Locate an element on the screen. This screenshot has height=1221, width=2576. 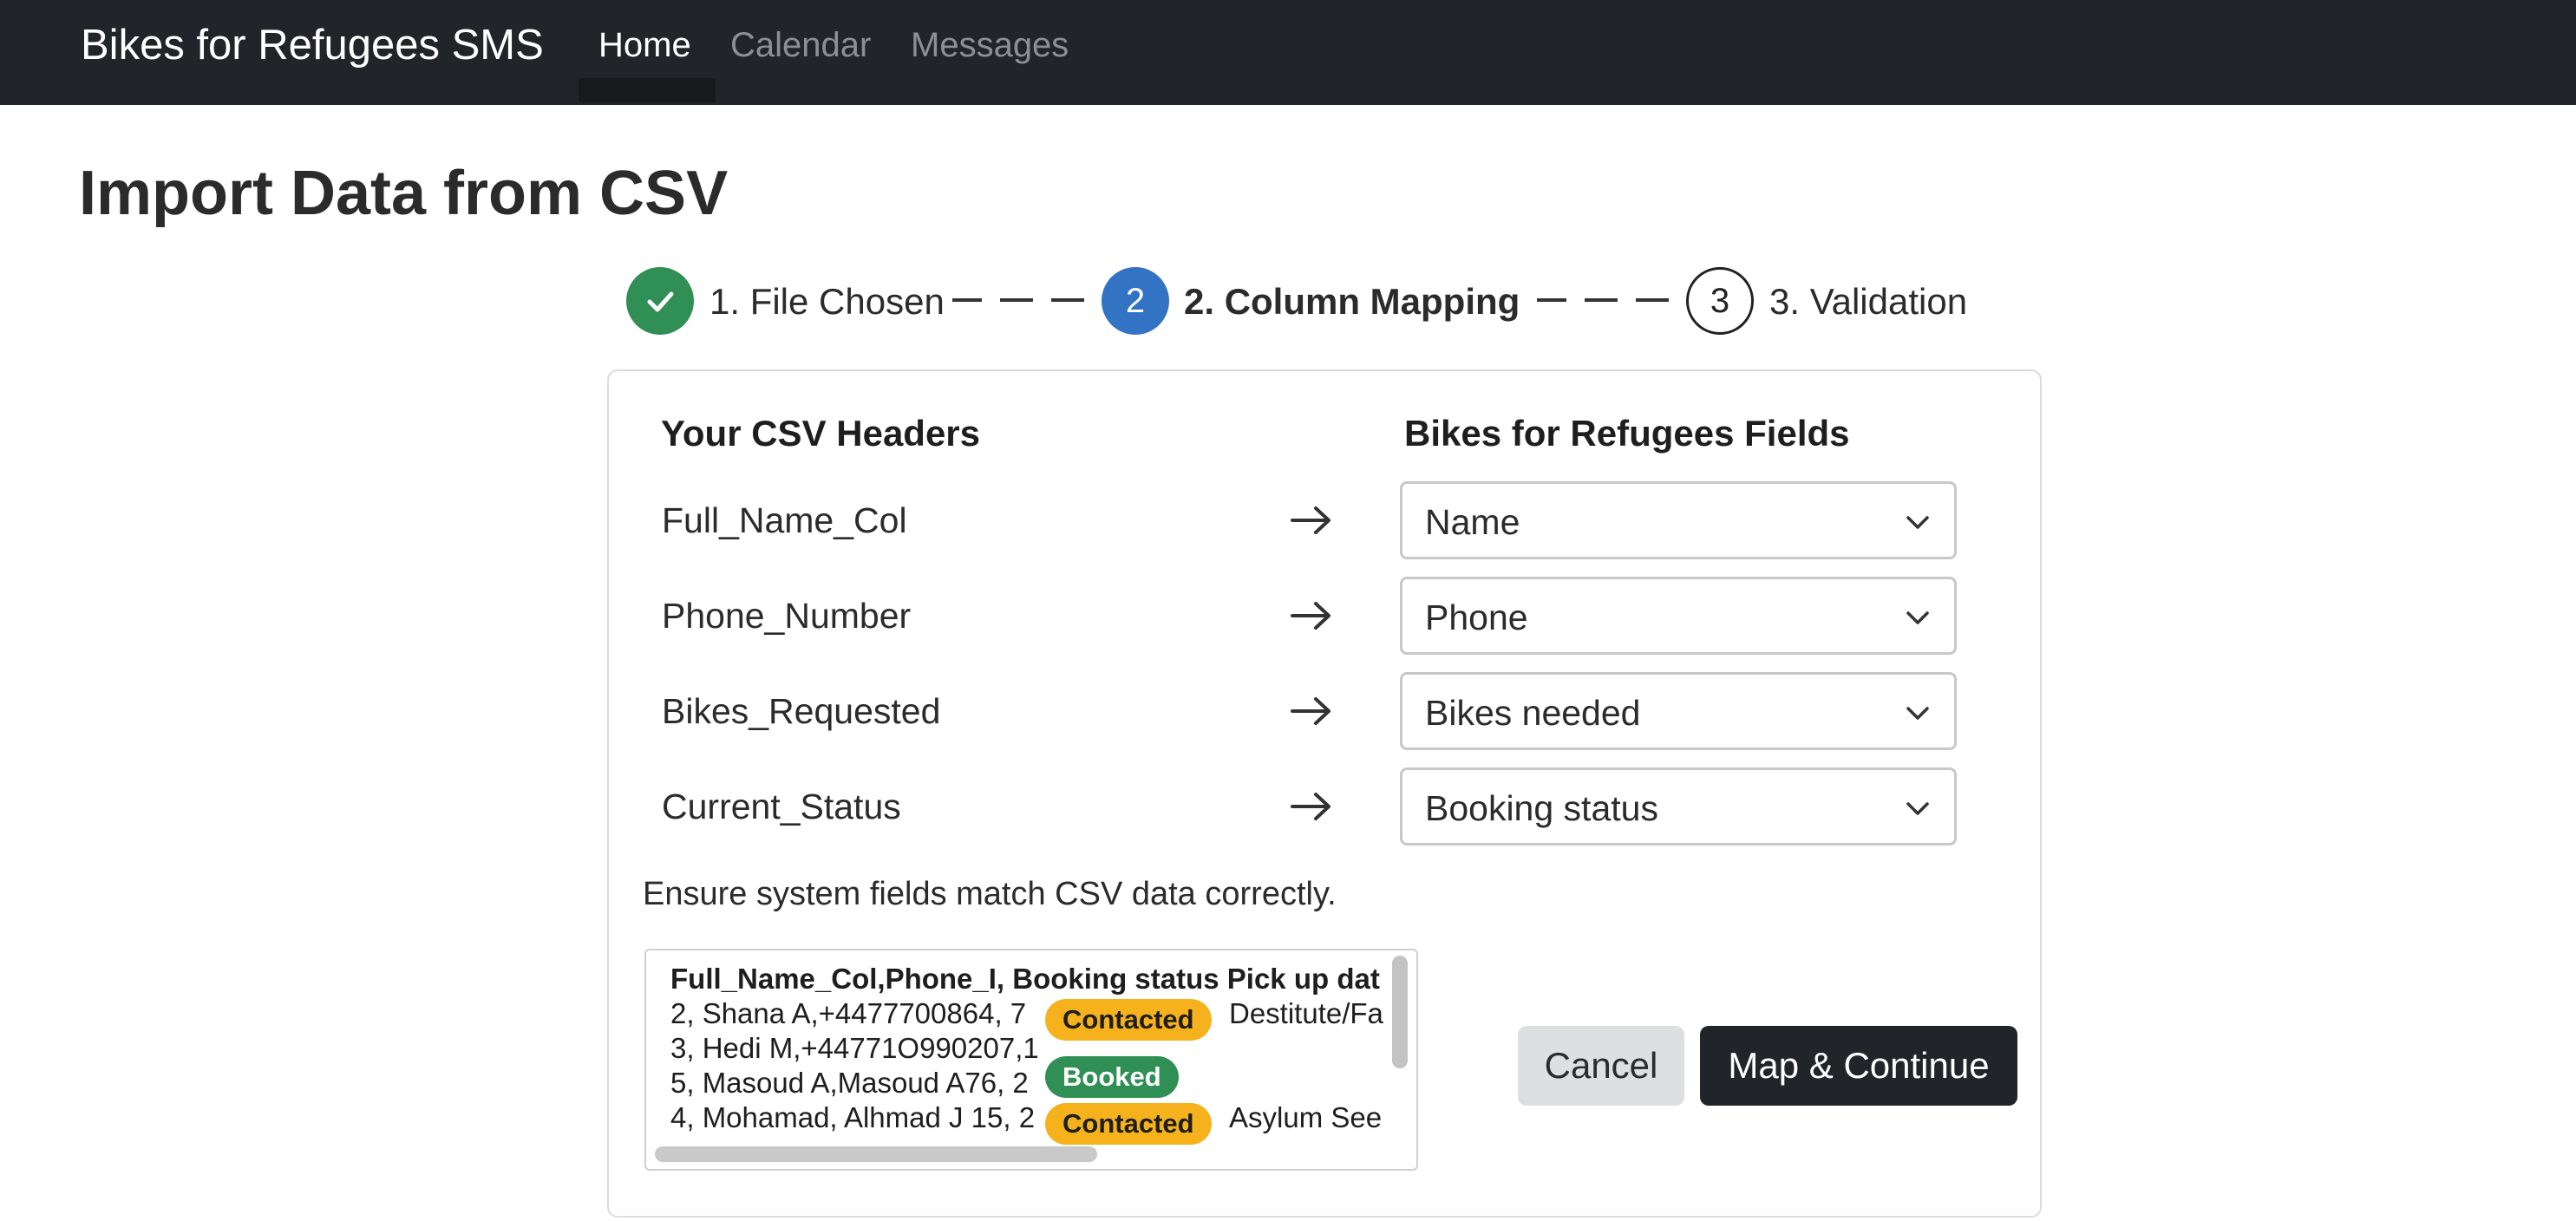
step-3-label: 3. Validation is located at coordinates (1868, 301).